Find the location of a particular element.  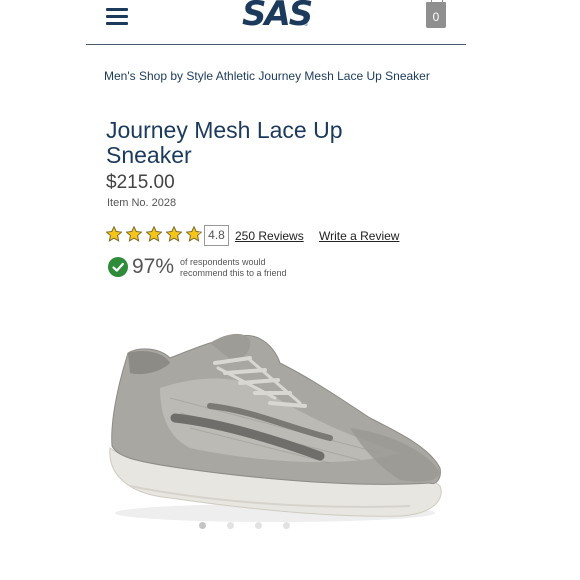

star-rating is located at coordinates (156, 235).